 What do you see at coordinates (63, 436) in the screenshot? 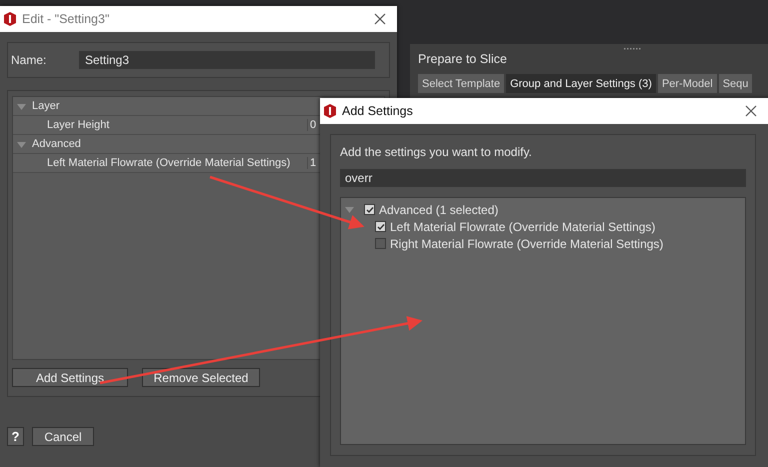
I see `cancel-button: Cancel` at bounding box center [63, 436].